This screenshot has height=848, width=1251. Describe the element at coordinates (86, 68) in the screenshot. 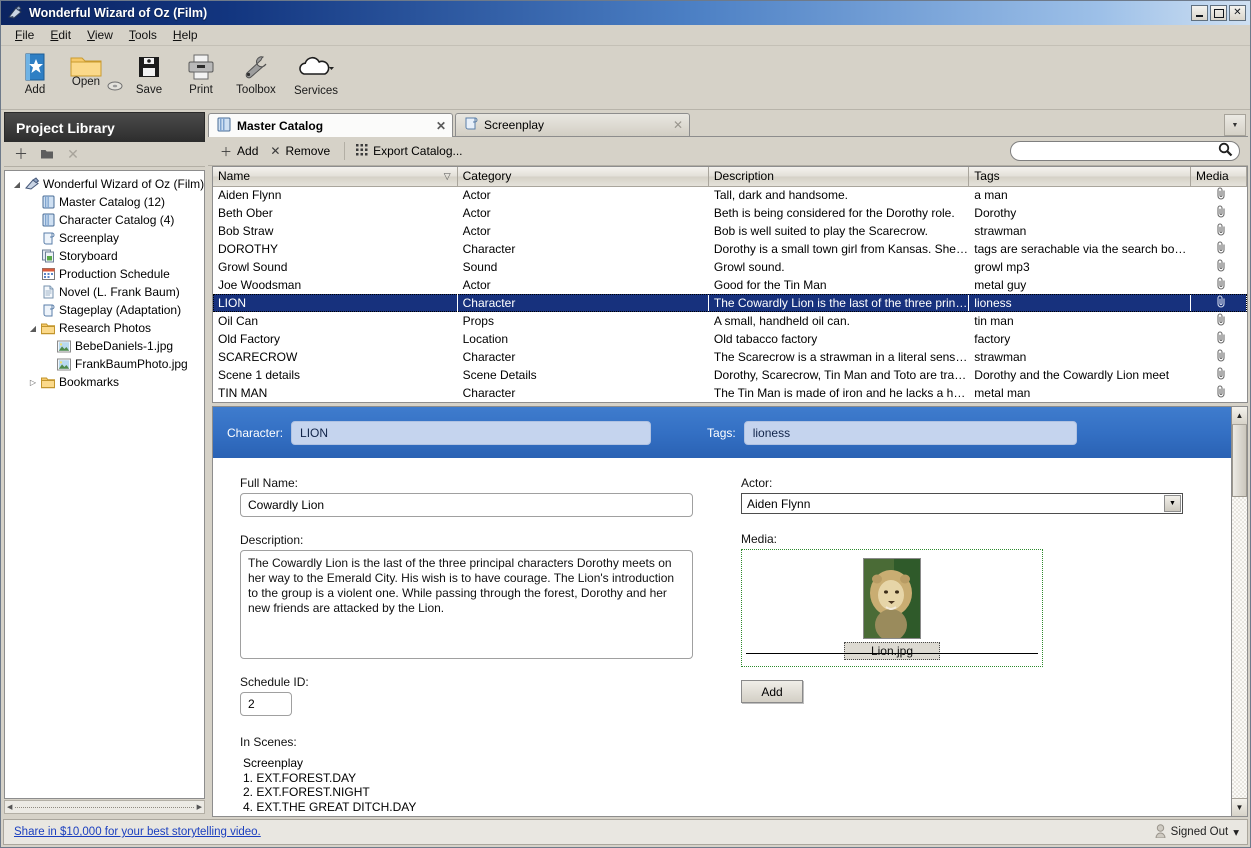

I see `toolbar-open-button: Open` at that location.